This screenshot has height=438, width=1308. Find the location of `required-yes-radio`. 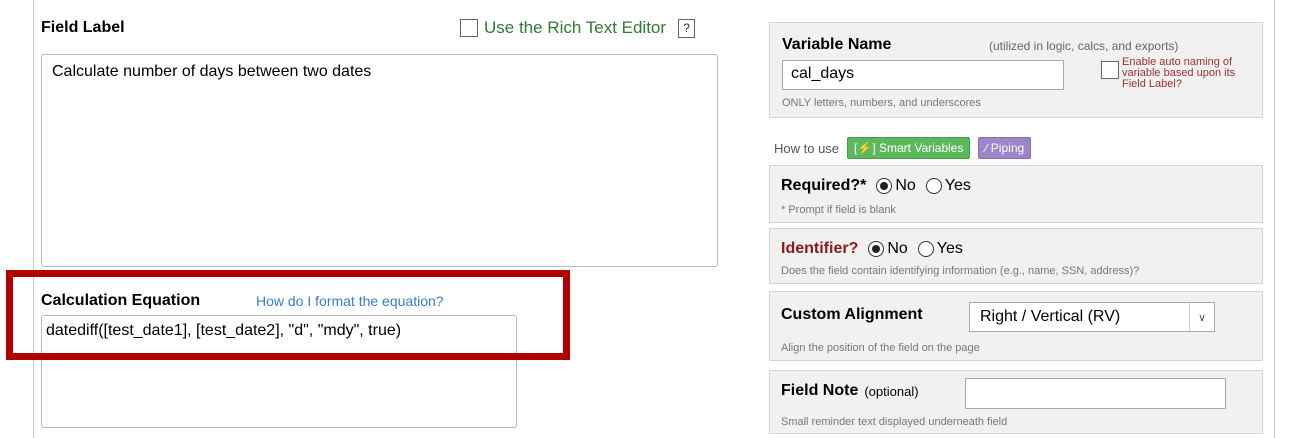

required-yes-radio is located at coordinates (933, 186).